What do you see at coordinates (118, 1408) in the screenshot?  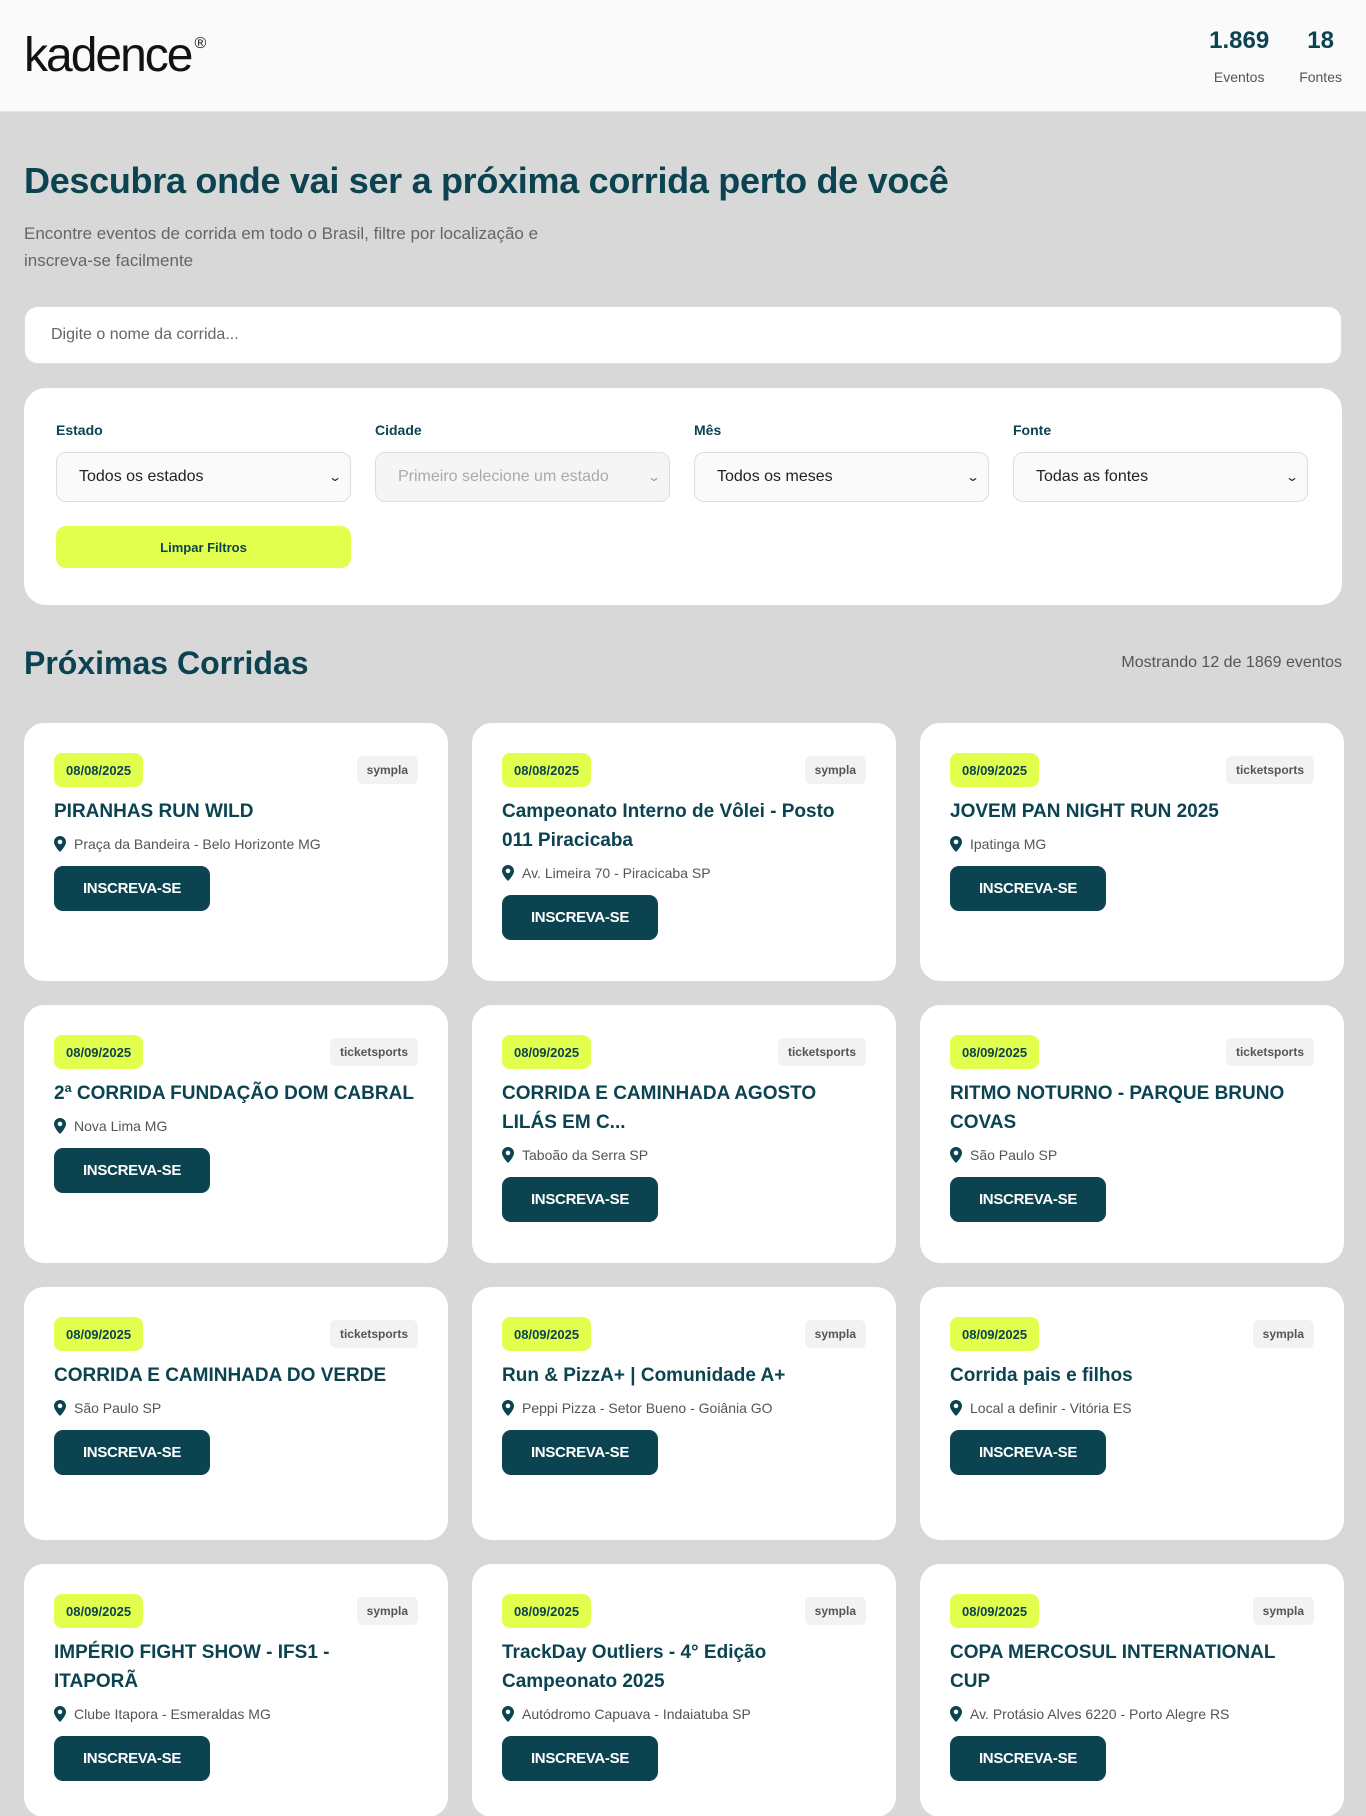 I see `event-location-text: São Paulo SP` at bounding box center [118, 1408].